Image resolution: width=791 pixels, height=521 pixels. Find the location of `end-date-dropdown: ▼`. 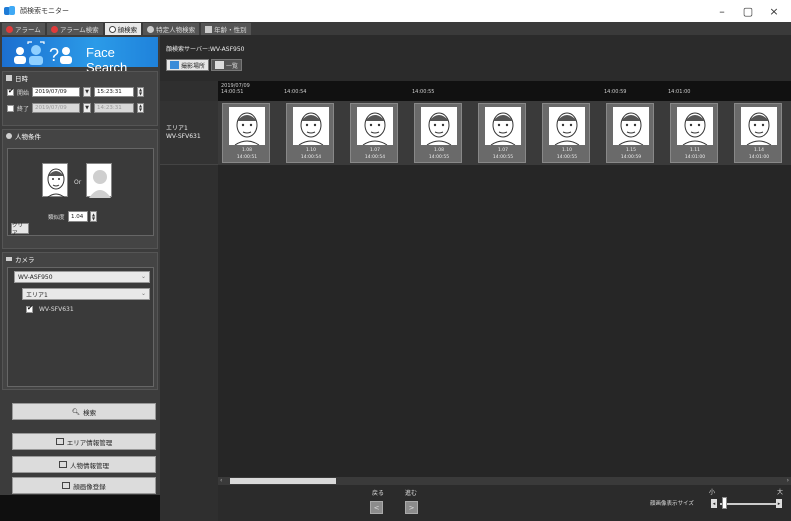

end-date-dropdown: ▼ is located at coordinates (87, 108).